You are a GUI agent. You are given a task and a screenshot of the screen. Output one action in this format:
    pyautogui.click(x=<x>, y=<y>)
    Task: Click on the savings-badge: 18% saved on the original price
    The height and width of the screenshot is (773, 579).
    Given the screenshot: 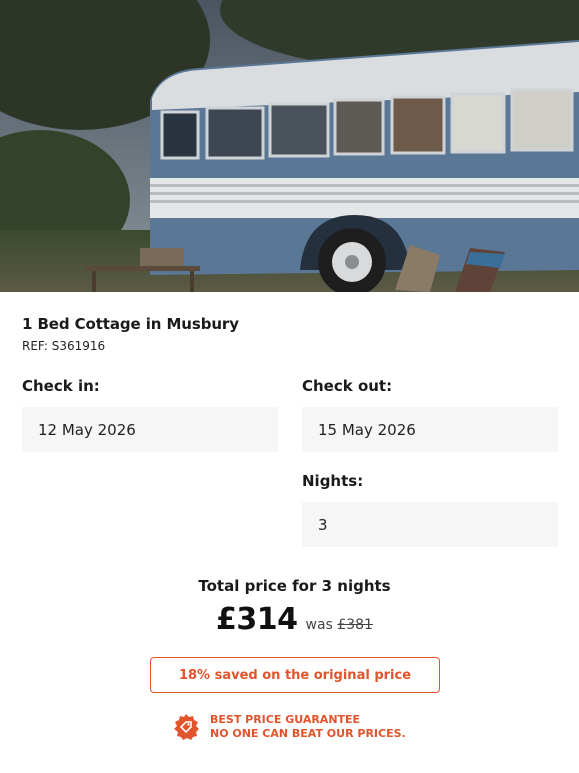 What is the action you would take?
    pyautogui.click(x=295, y=675)
    